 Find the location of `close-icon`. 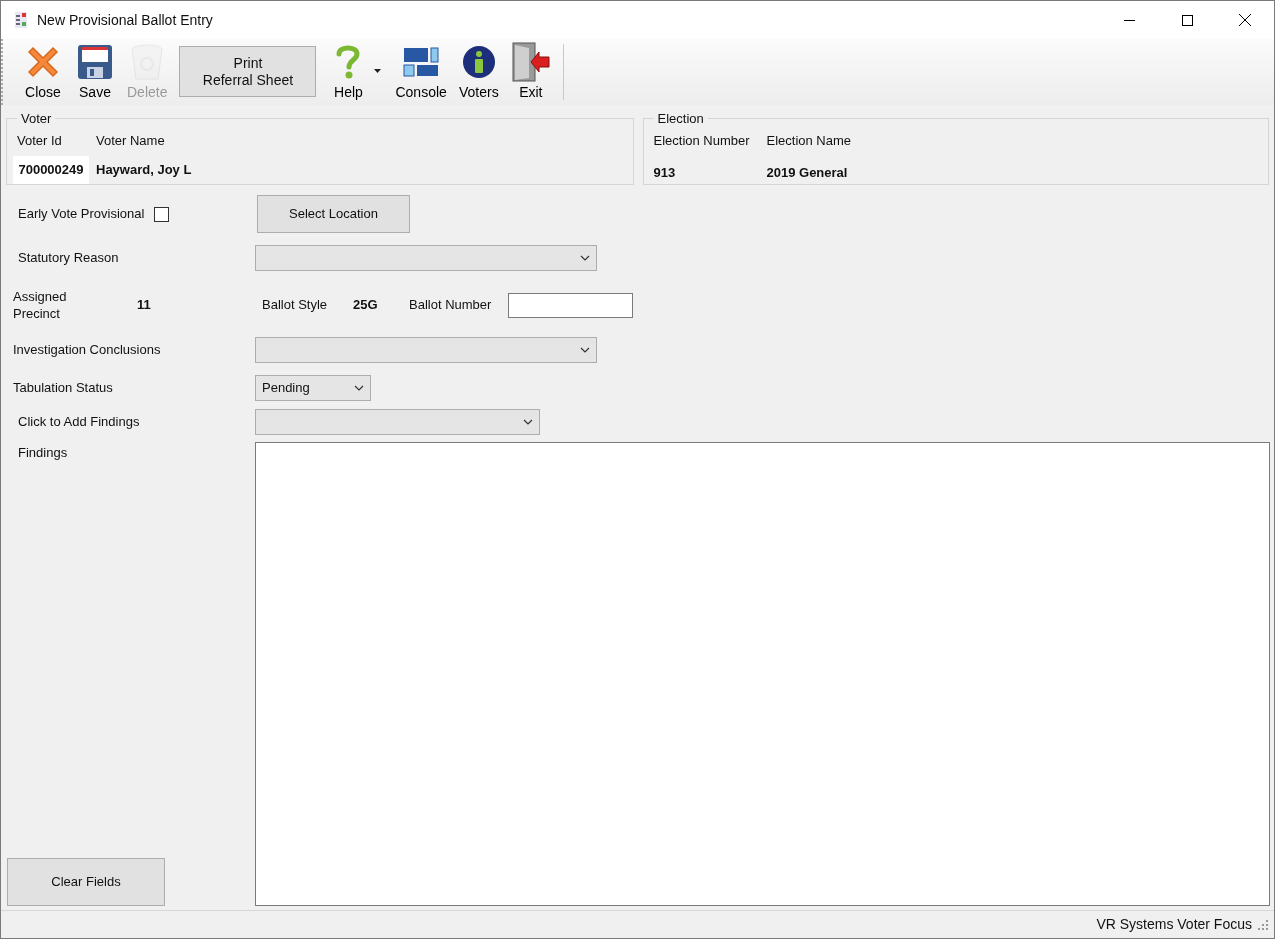

close-icon is located at coordinates (1245, 20).